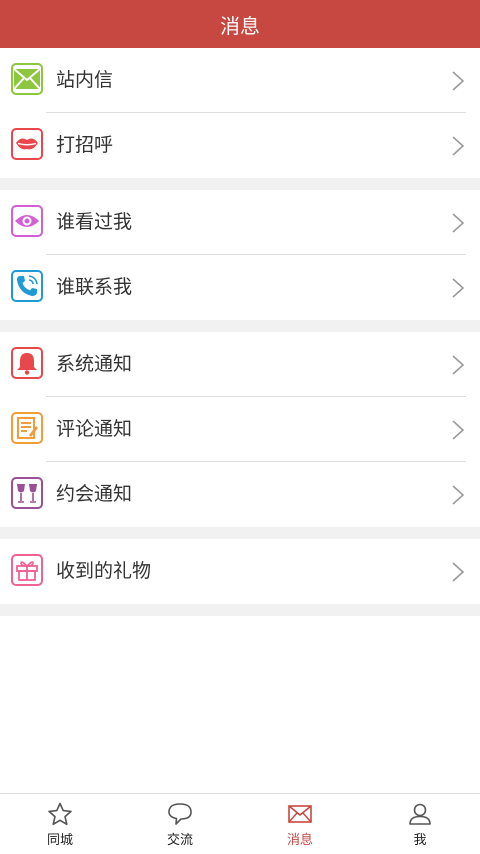  I want to click on row-label: 谁联系我, so click(94, 287).